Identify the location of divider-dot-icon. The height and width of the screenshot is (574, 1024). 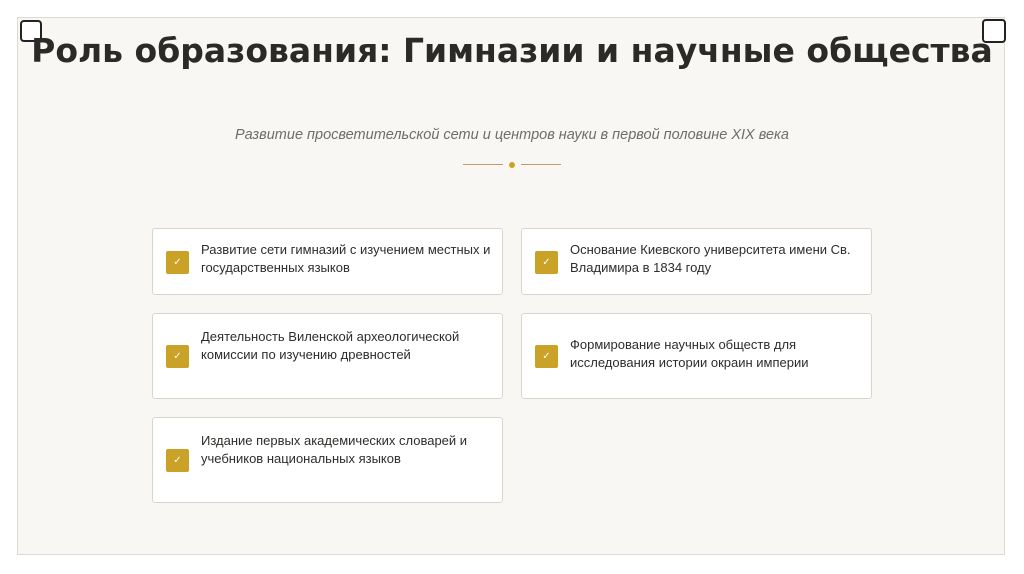
(512, 165).